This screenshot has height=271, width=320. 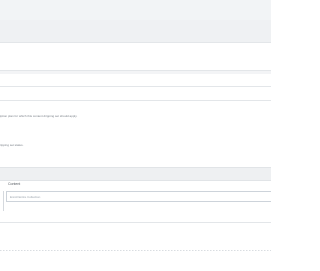 I want to click on field-accent, so click(x=3, y=201).